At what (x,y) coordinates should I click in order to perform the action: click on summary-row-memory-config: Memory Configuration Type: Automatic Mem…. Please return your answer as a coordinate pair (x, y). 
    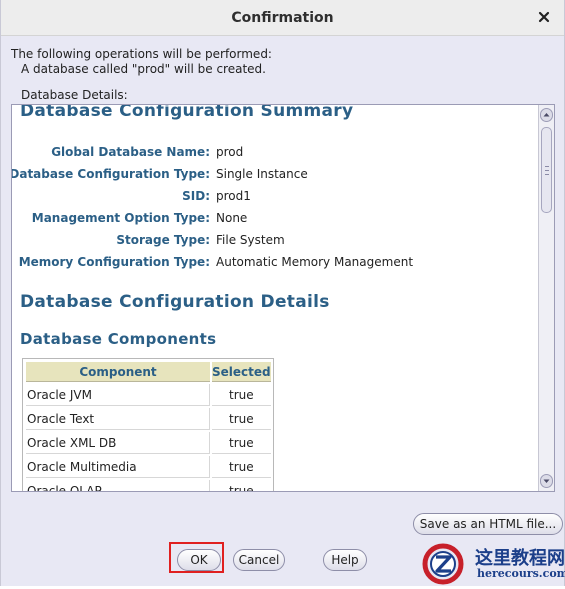
    Looking at the image, I should click on (275, 265).